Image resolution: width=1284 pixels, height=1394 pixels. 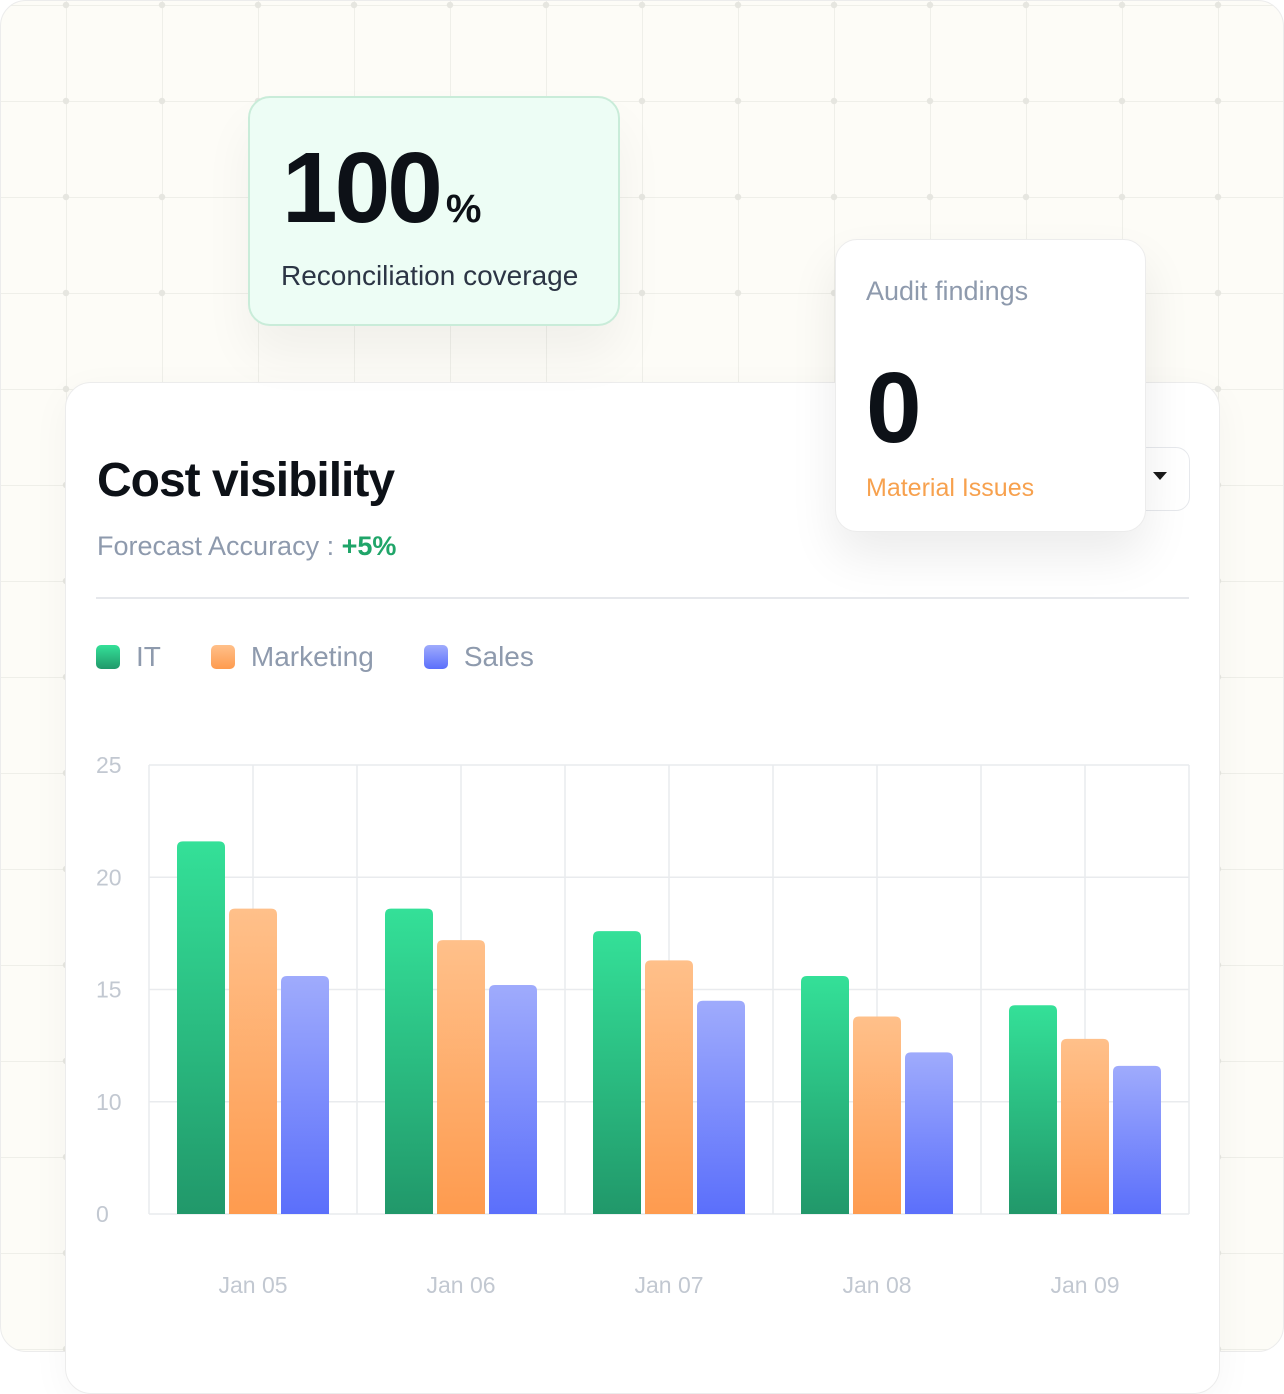 What do you see at coordinates (1084, 1285) in the screenshot?
I see `x-tick-label: Jan 09` at bounding box center [1084, 1285].